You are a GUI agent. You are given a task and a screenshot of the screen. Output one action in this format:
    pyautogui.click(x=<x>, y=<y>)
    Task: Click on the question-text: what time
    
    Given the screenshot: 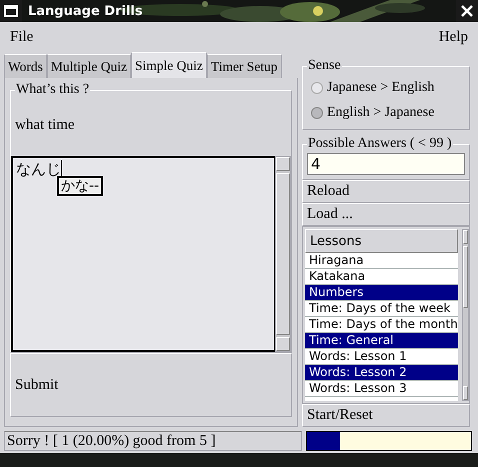 What is the action you would take?
    pyautogui.click(x=45, y=125)
    